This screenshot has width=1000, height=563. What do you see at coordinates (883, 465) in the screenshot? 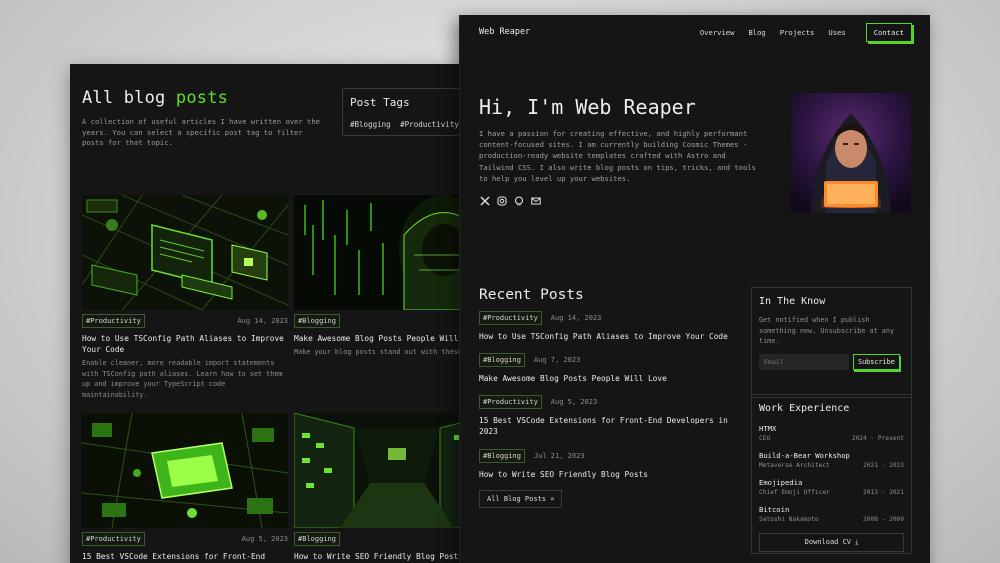
I see `job-period: 2021 - 2023` at bounding box center [883, 465].